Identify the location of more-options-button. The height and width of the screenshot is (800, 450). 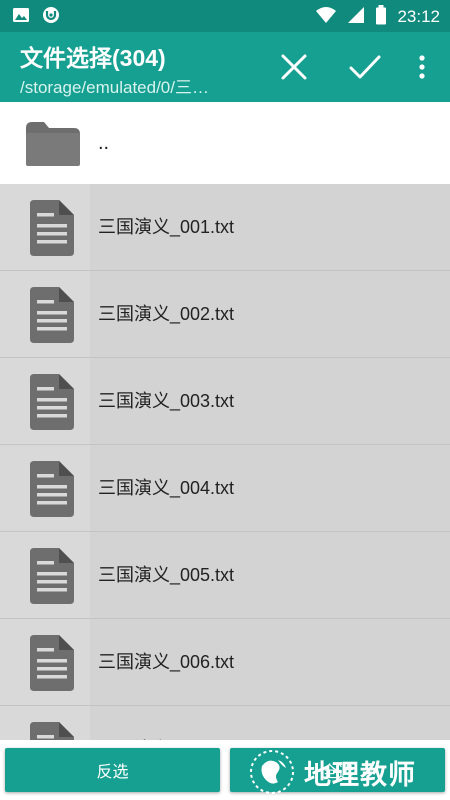
(422, 67).